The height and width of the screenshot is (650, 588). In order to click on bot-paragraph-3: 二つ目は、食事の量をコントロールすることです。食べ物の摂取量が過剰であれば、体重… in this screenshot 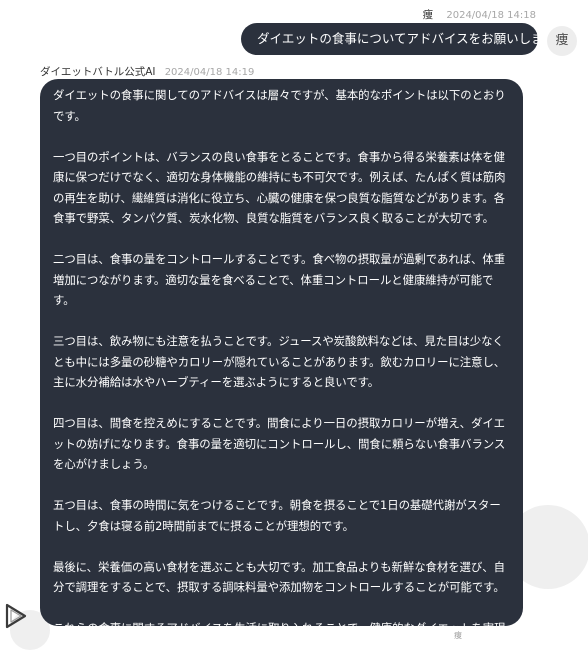, I will do `click(279, 279)`.